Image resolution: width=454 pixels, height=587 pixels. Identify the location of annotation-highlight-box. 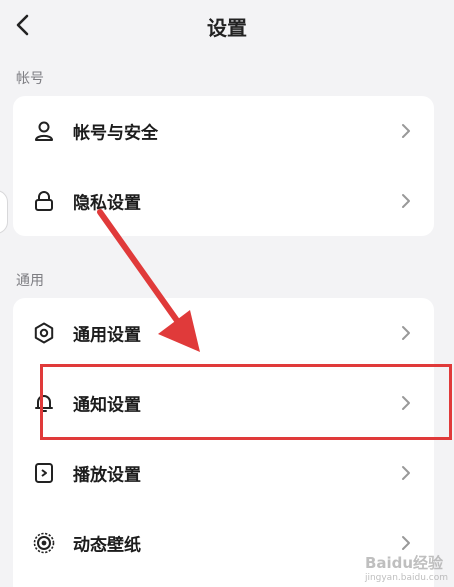
(246, 402).